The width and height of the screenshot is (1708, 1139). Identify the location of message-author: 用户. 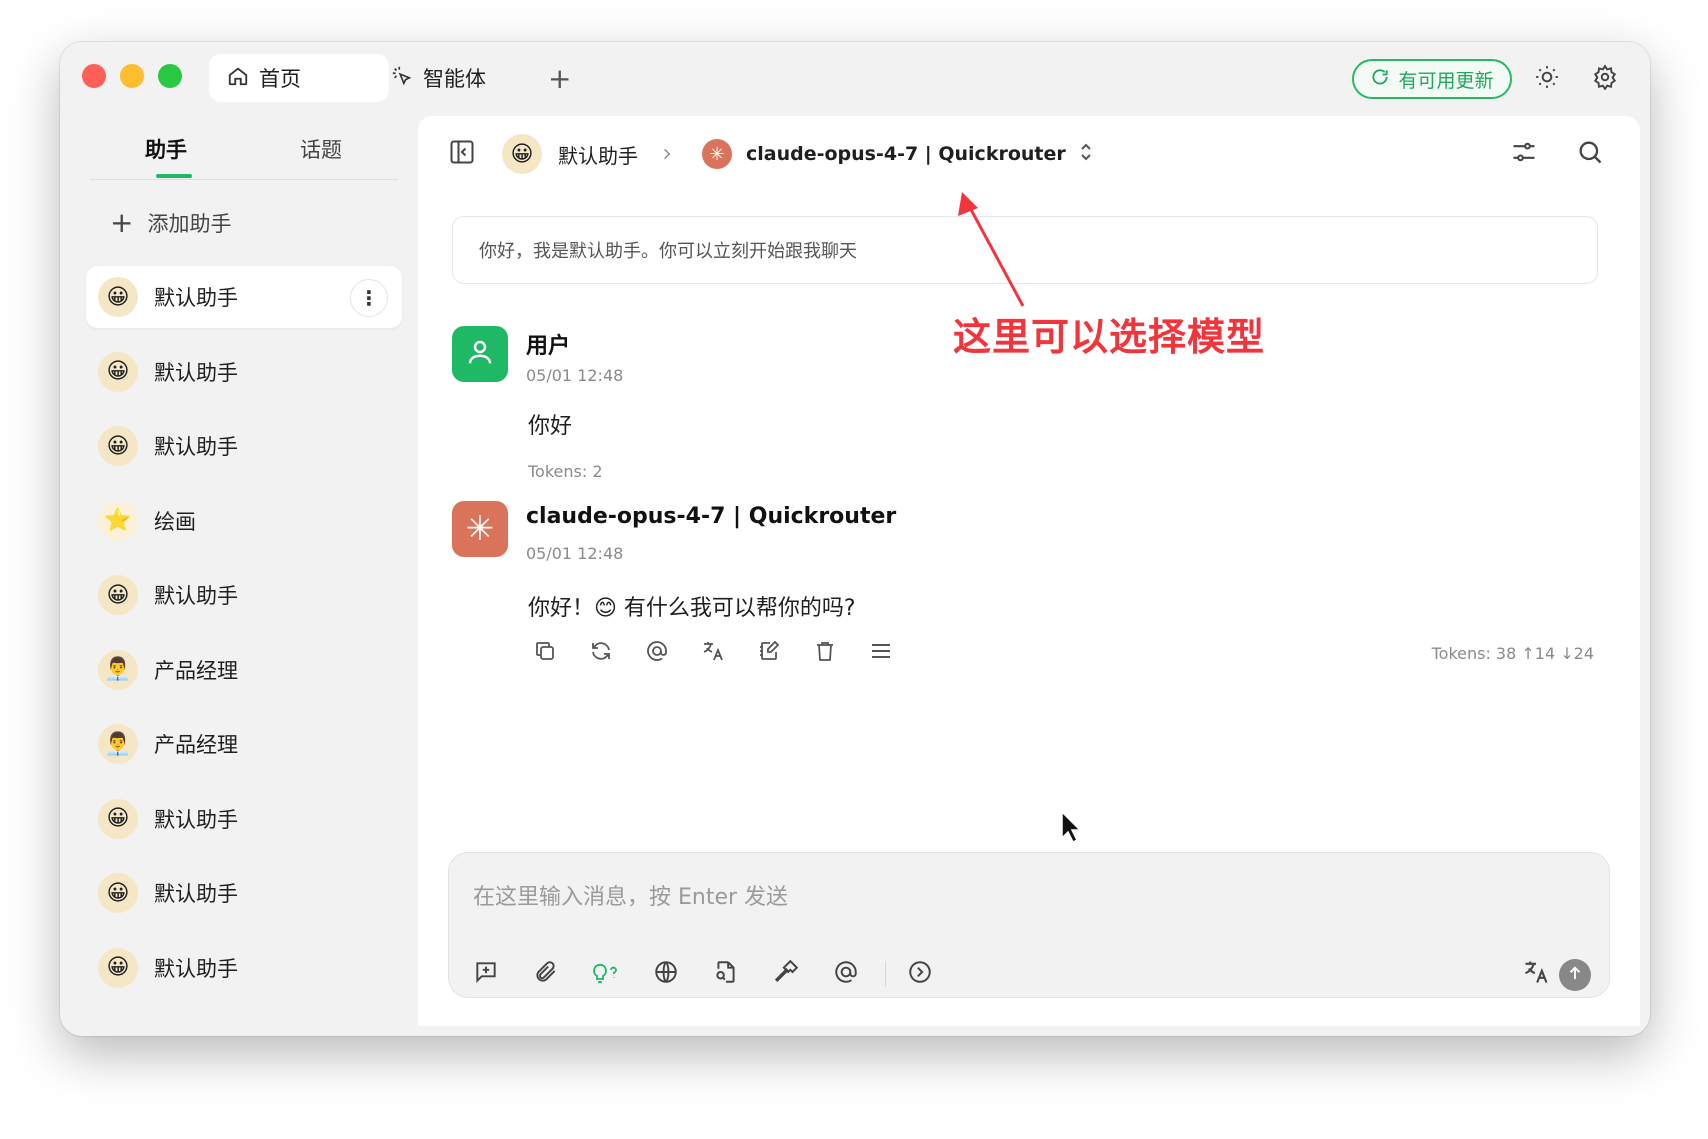
(548, 346).